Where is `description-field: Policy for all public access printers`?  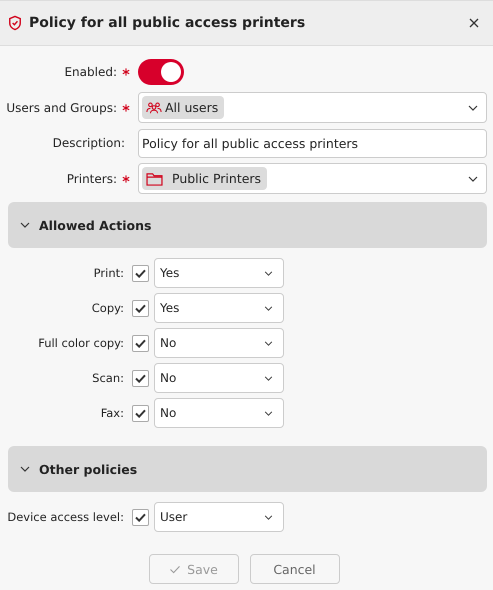
description-field: Policy for all public access printers is located at coordinates (312, 143).